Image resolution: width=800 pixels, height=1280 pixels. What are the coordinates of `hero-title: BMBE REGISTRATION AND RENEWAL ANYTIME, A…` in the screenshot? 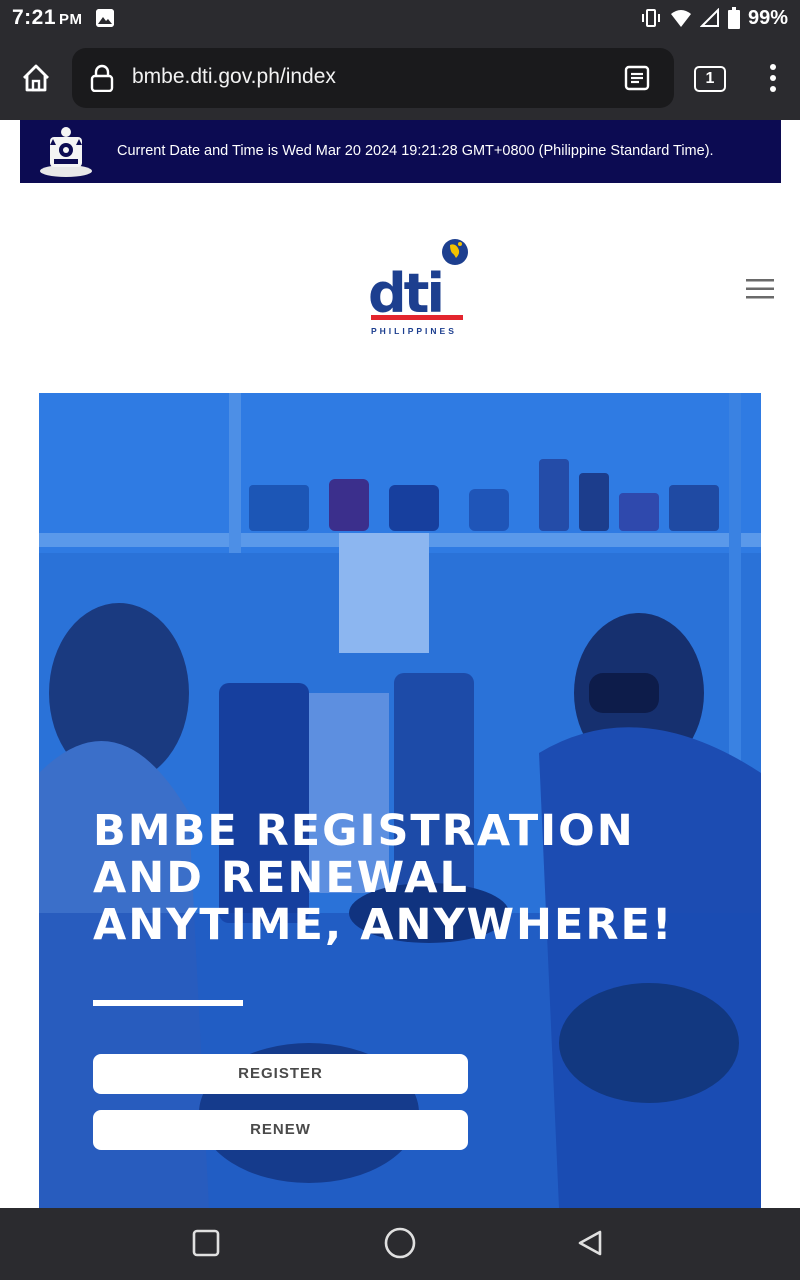 It's located at (383, 878).